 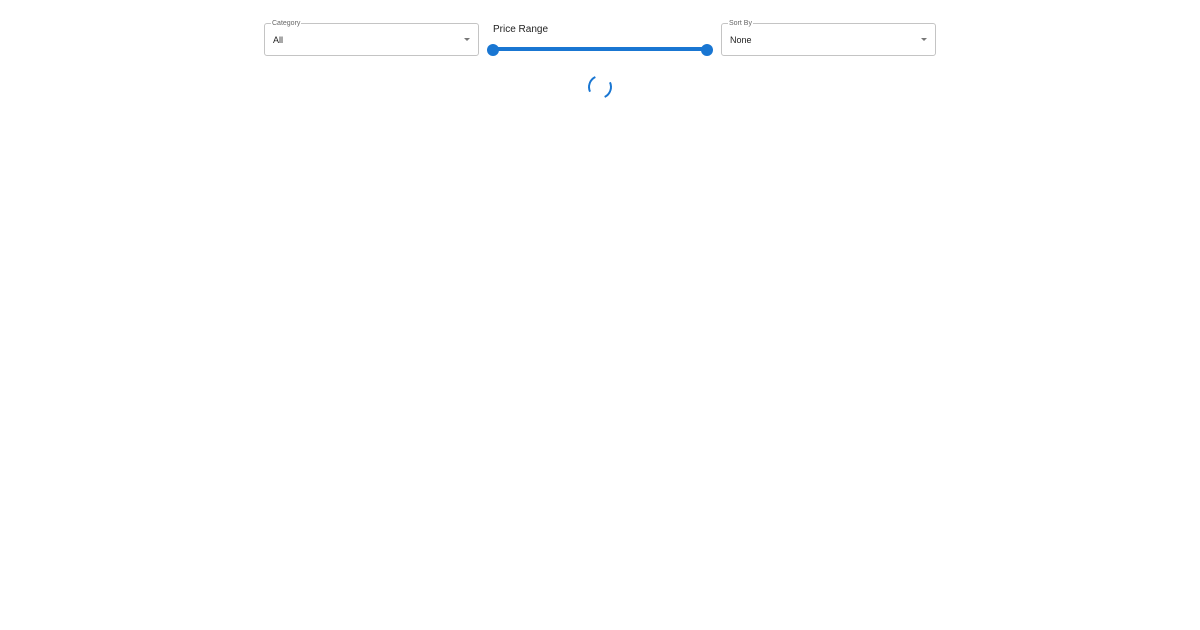 What do you see at coordinates (740, 23) in the screenshot?
I see `sort-by-label: Sort By` at bounding box center [740, 23].